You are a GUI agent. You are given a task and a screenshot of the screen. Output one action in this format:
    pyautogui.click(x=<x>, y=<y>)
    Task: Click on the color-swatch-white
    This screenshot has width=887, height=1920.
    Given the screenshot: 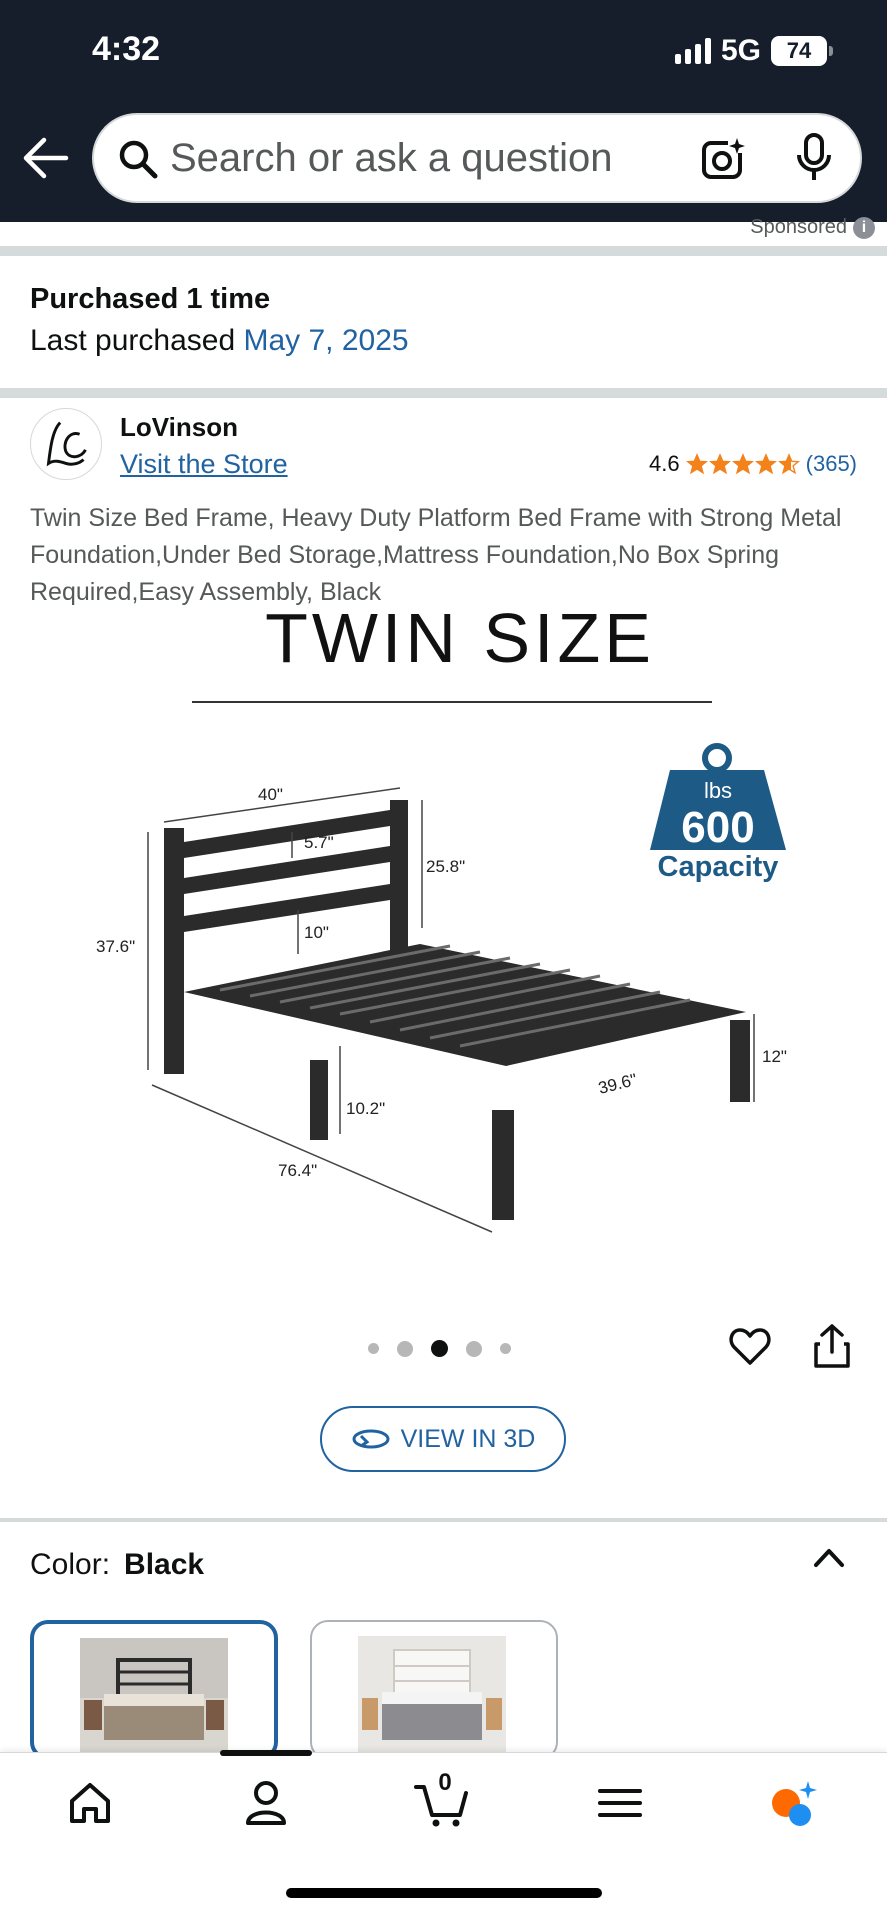 What is the action you would take?
    pyautogui.click(x=434, y=1690)
    